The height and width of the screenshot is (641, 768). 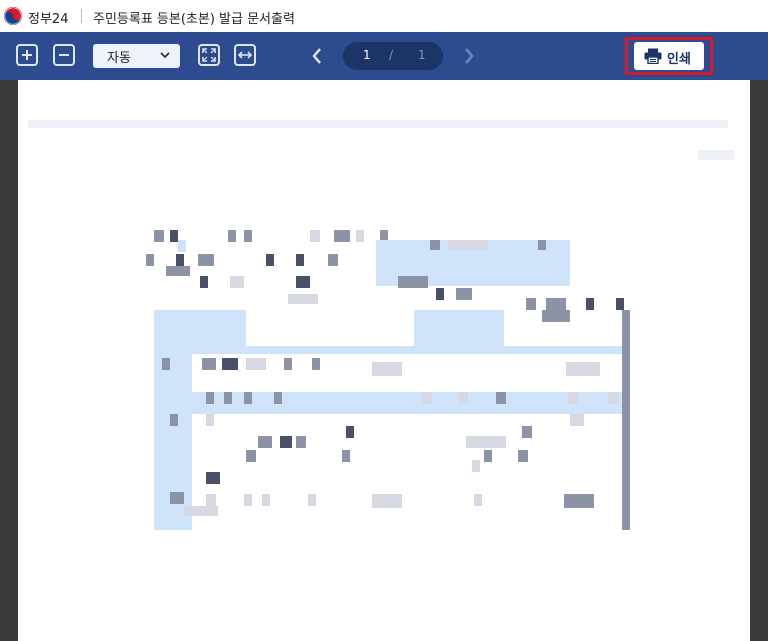 I want to click on title-separator, so click(x=81, y=16).